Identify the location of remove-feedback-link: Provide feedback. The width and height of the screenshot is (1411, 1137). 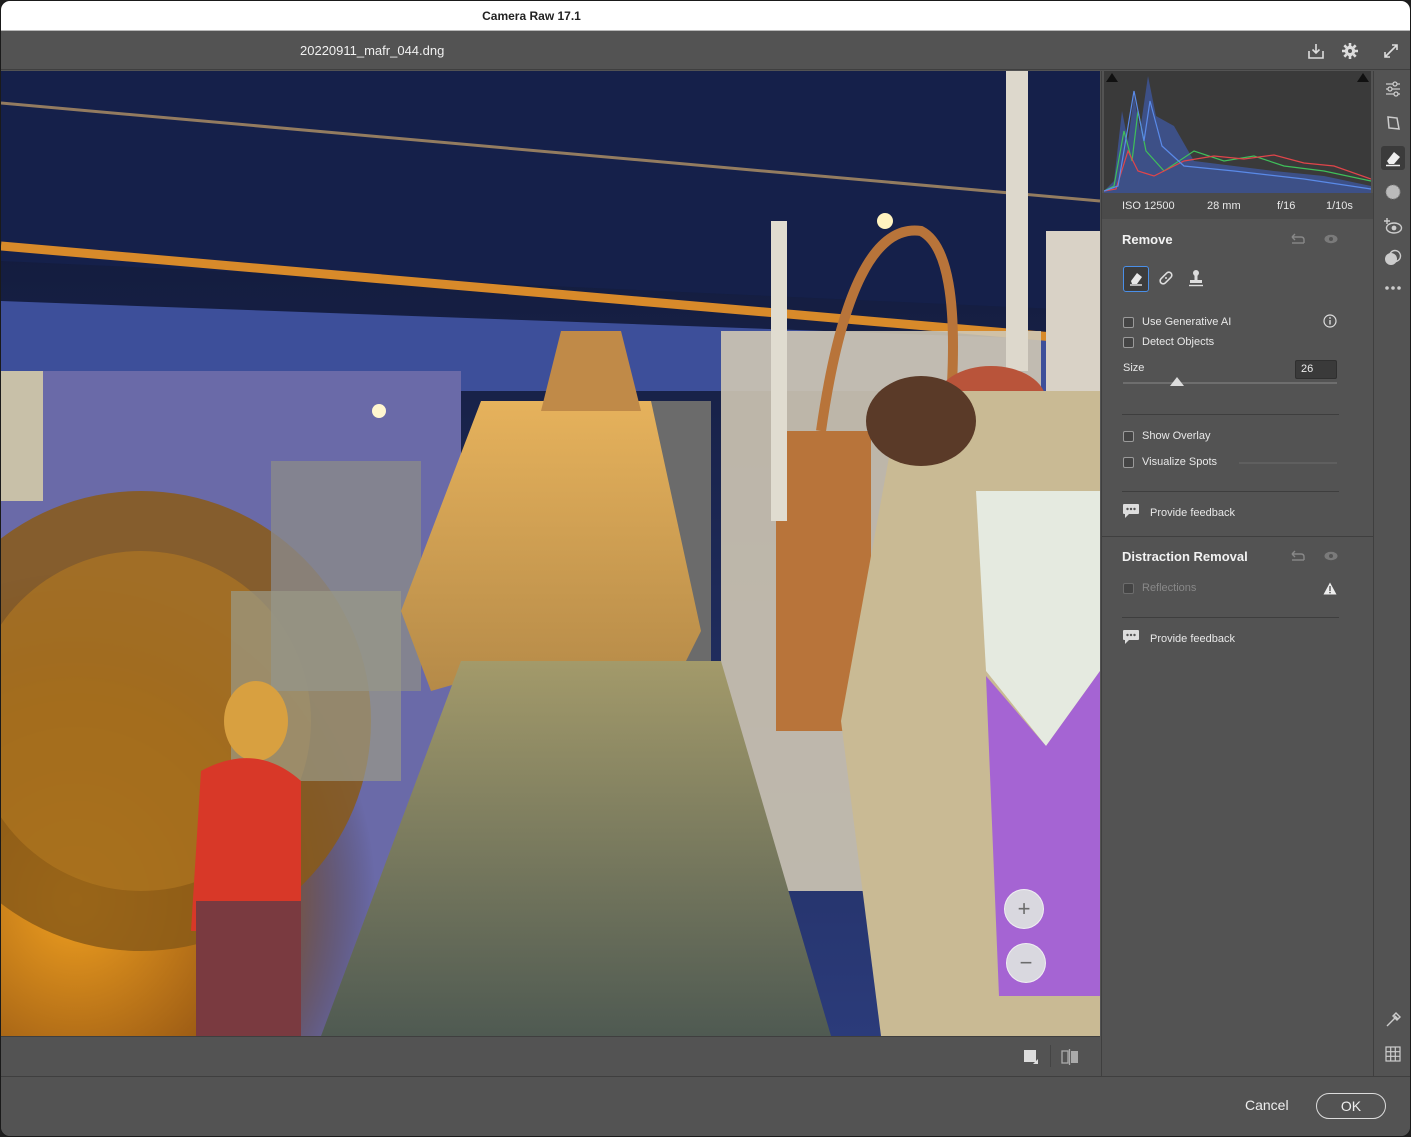
(1178, 512).